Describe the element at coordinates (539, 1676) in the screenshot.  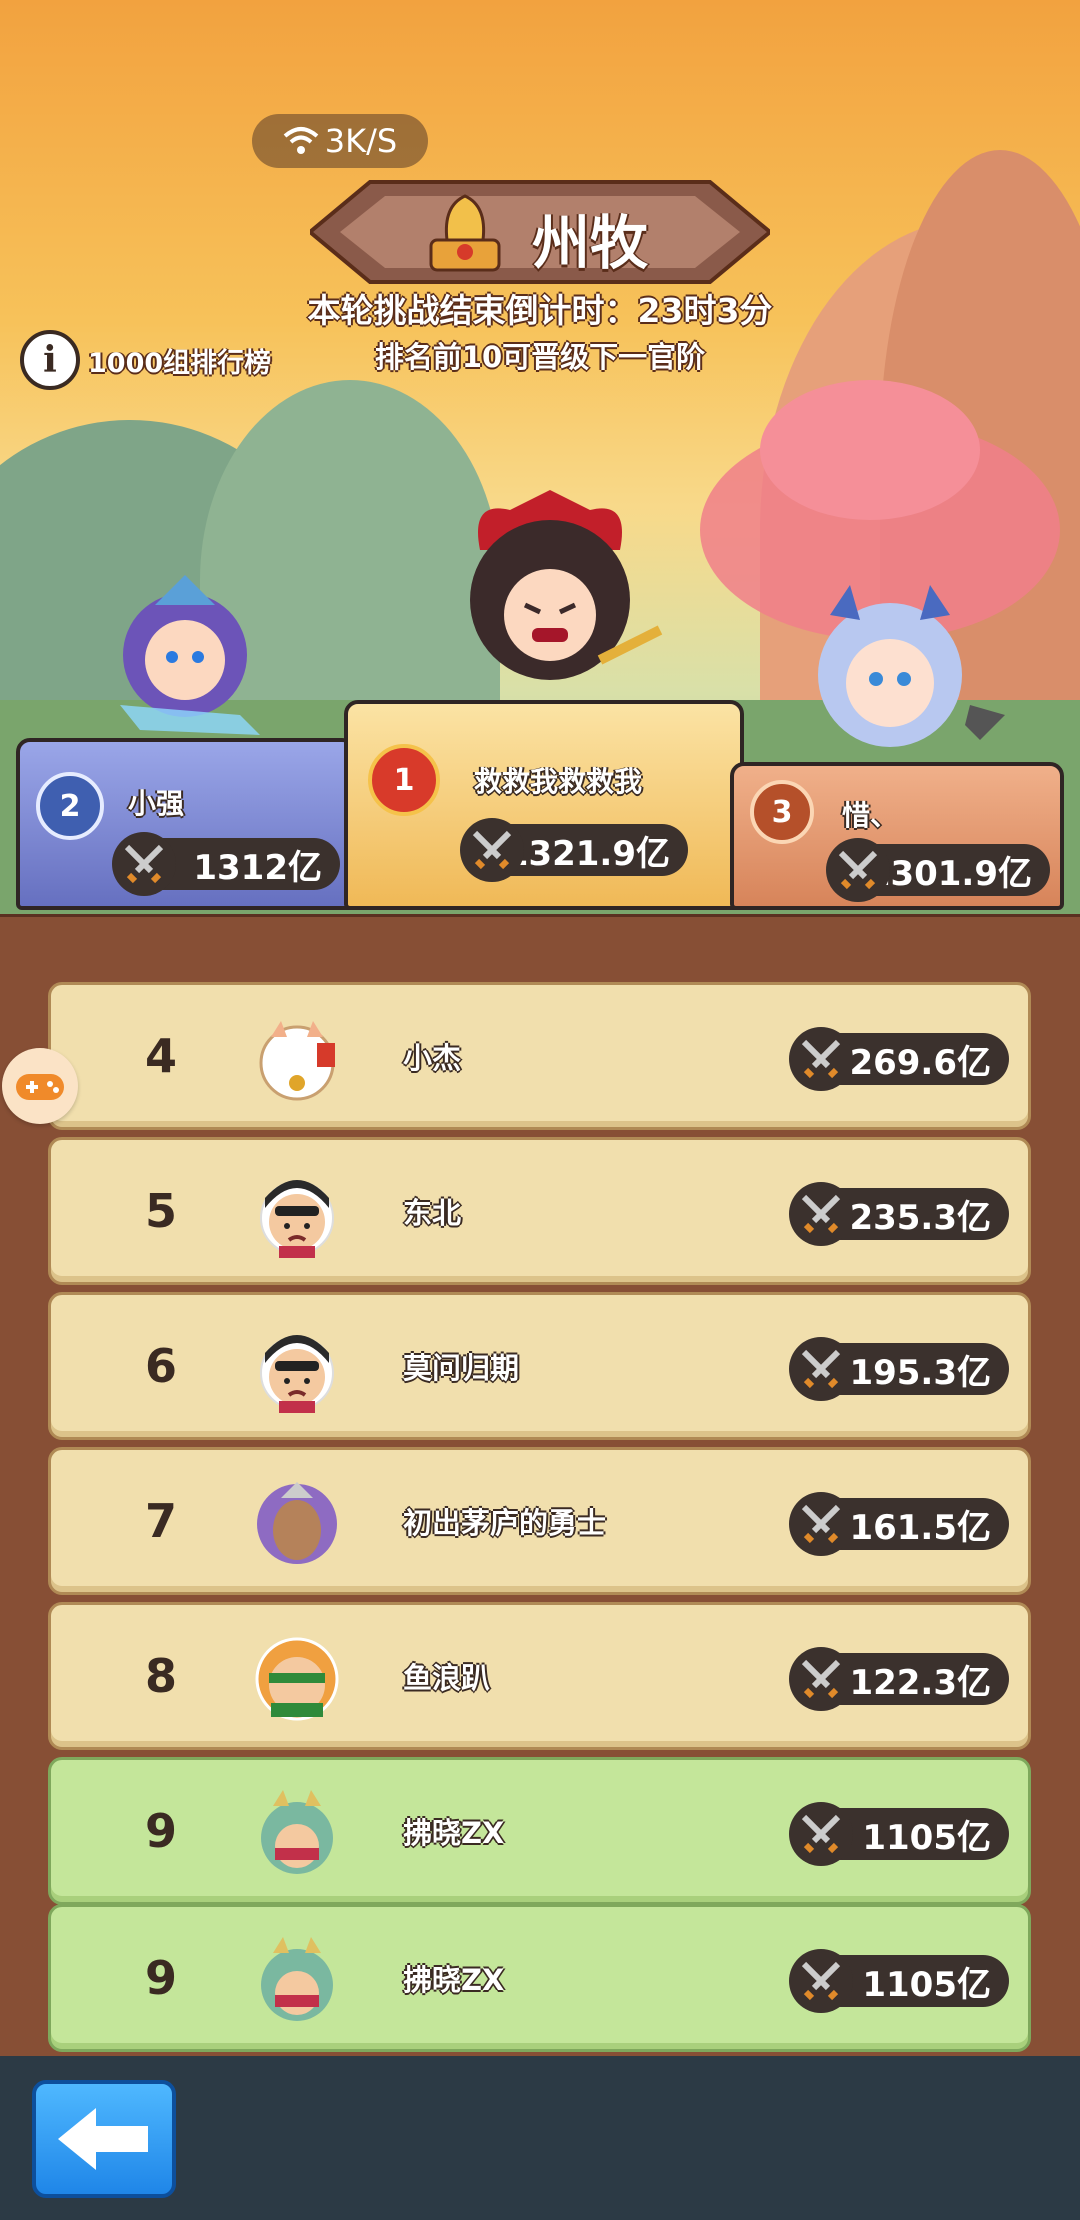
I see `leaderboard-row: 8 鱼浪趴 1122.3亿` at that location.